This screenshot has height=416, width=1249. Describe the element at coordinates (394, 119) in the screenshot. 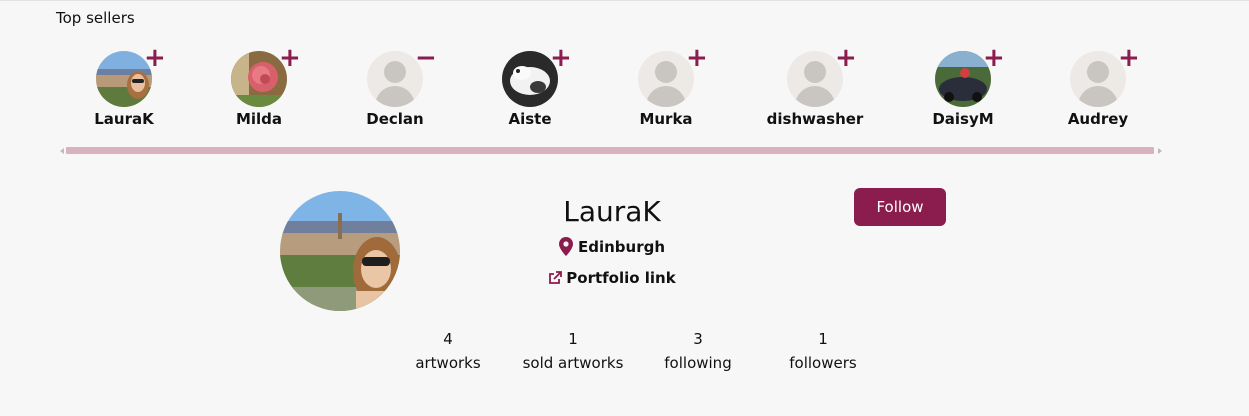

I see `seller-name: Declan` at that location.